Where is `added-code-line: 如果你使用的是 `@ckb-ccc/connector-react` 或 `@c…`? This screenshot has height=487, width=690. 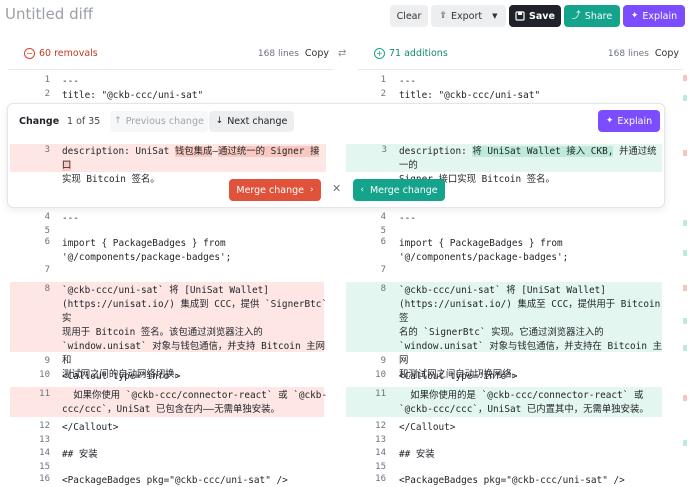 added-code-line: 如果你使用的是 `@ckb-ccc/connector-react` 或 `@c… is located at coordinates (524, 402).